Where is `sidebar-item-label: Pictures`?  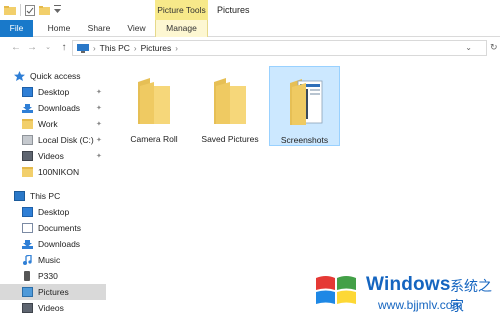
sidebar-item-label: Pictures is located at coordinates (53, 292).